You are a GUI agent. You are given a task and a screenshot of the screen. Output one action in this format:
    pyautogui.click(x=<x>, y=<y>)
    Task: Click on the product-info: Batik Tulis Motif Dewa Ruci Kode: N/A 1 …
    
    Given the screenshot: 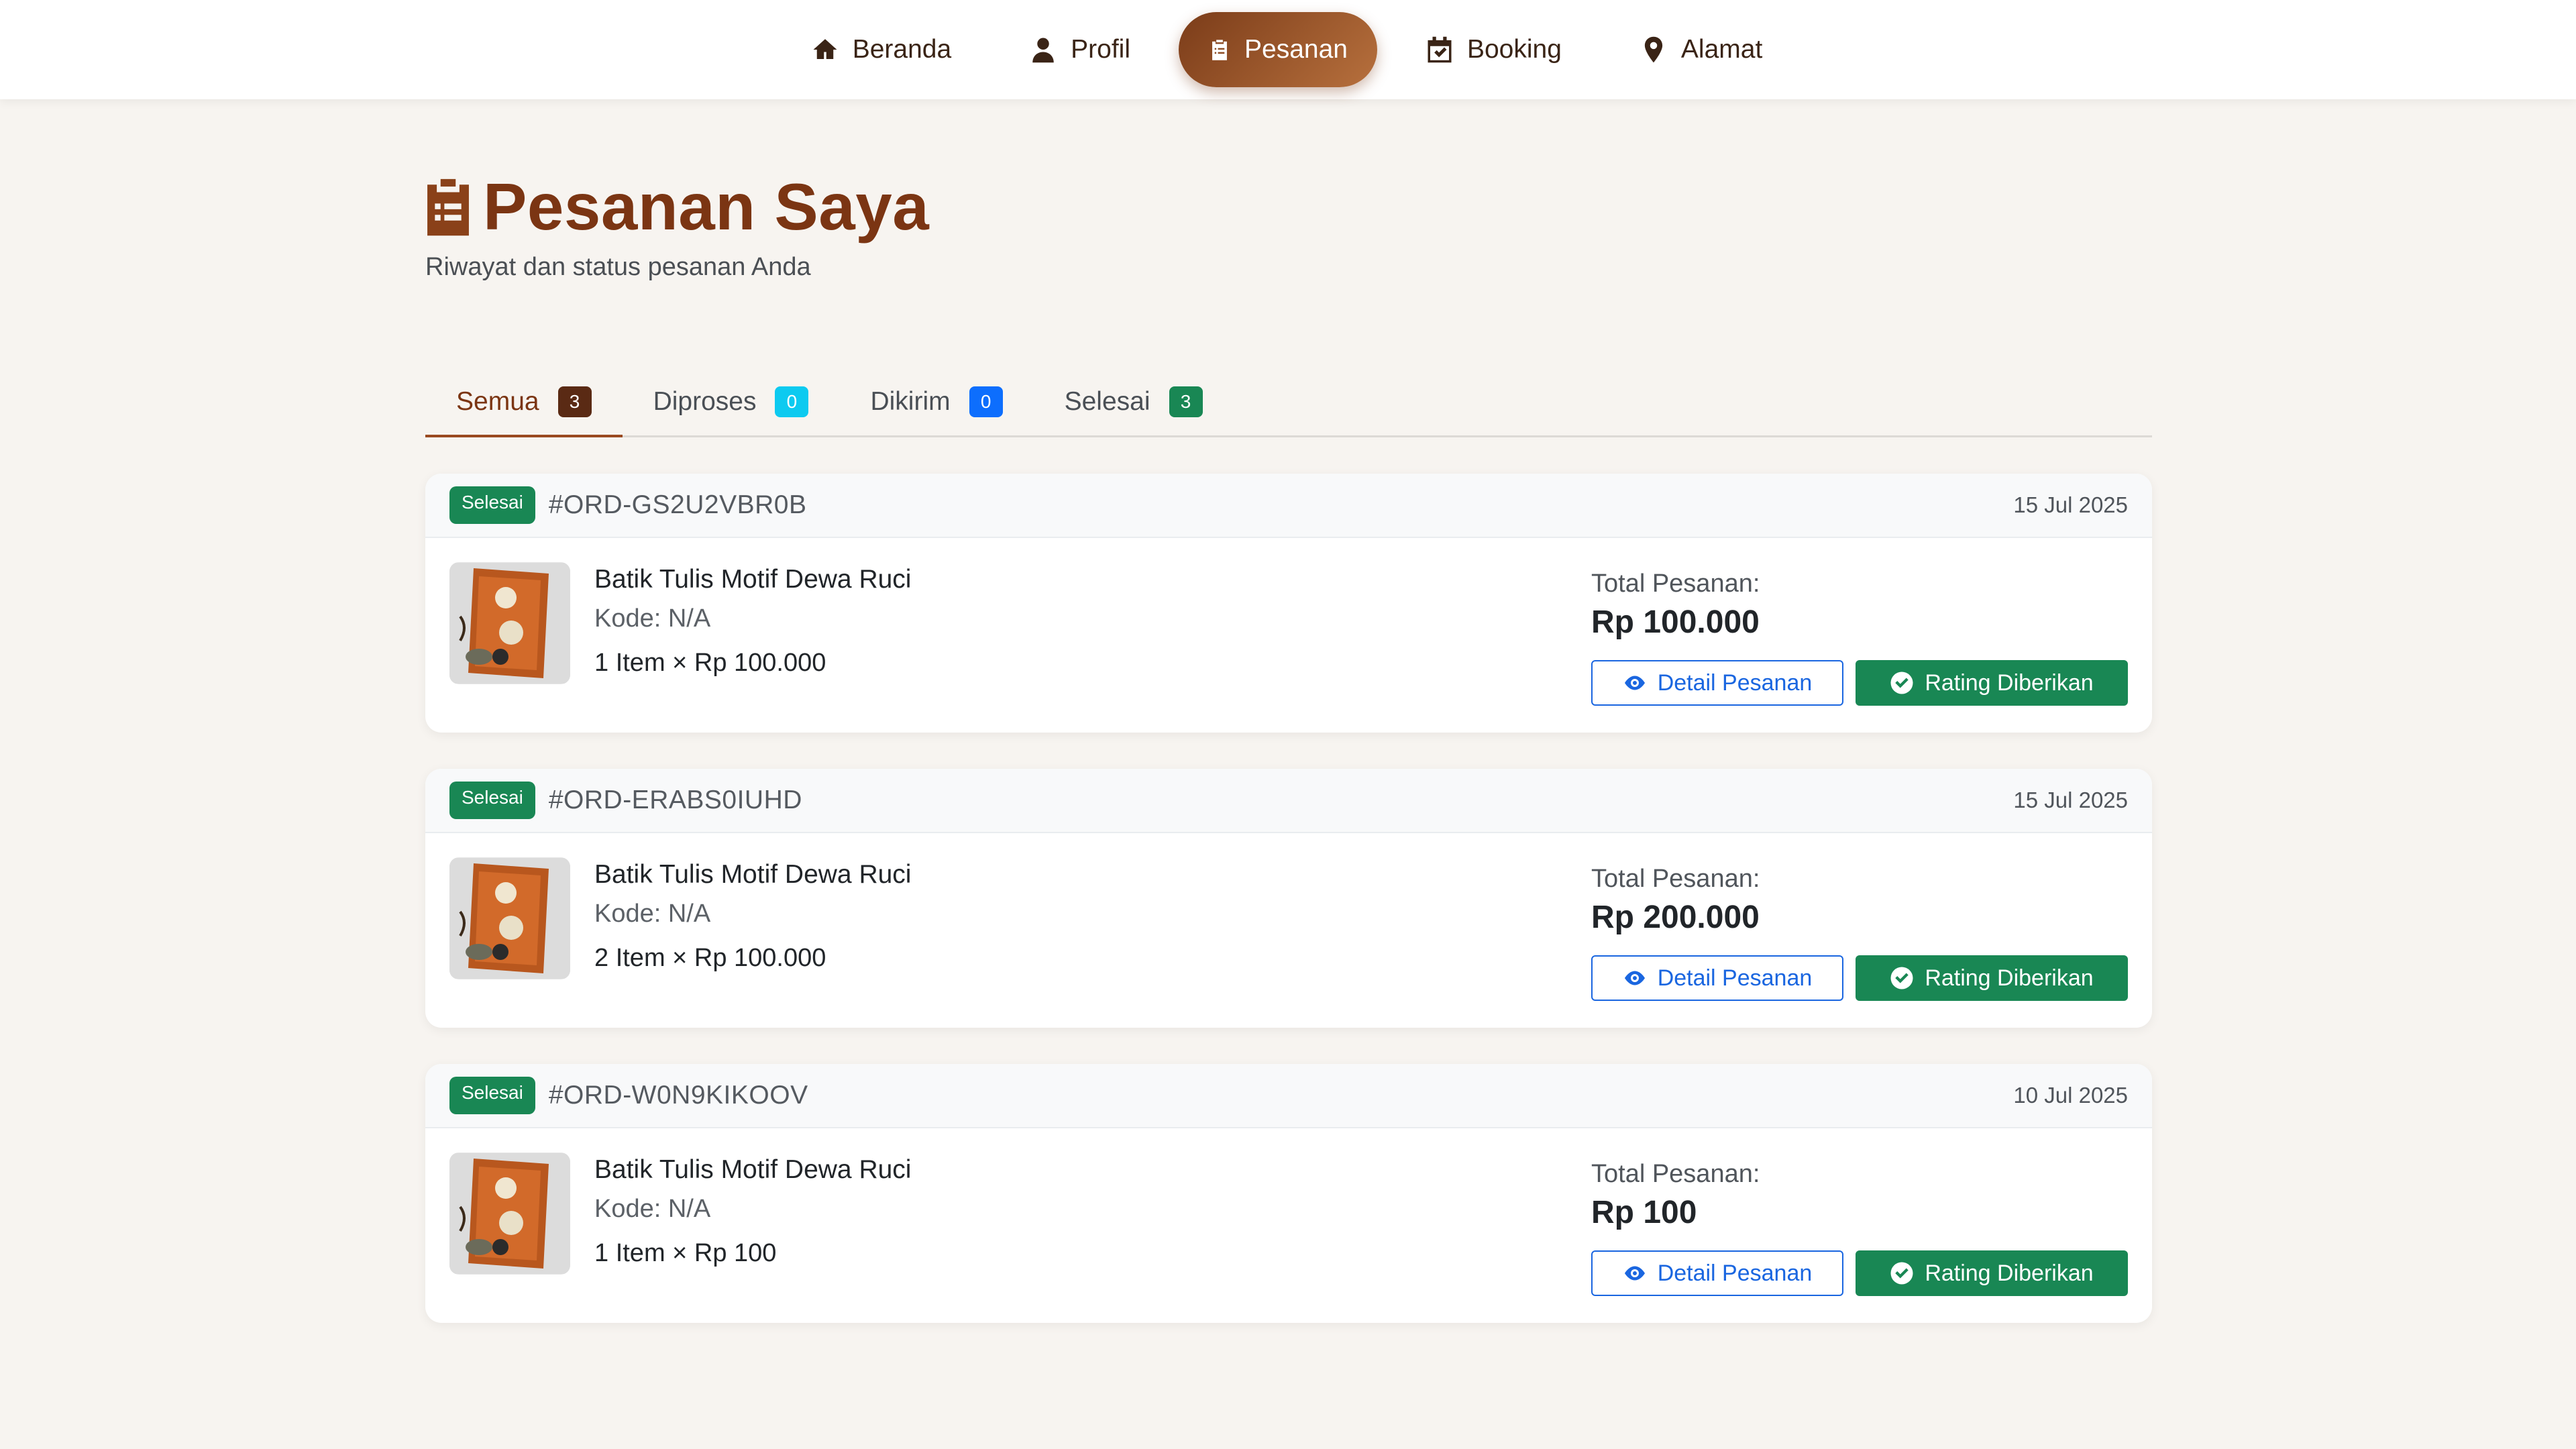 What is the action you would take?
    pyautogui.click(x=752, y=635)
    